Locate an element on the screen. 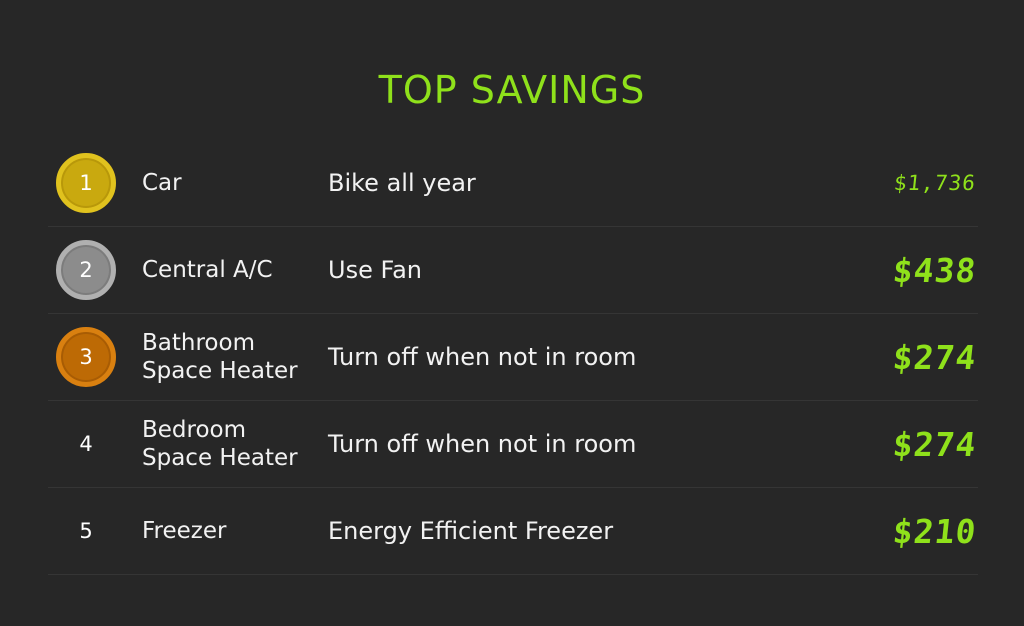  savings-amount: $438 is located at coordinates (934, 270).